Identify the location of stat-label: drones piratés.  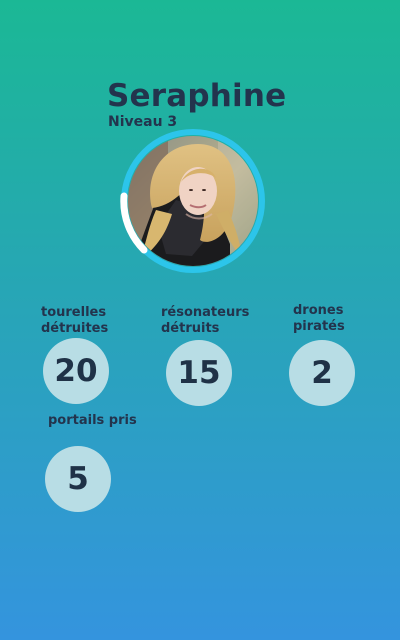
(319, 318).